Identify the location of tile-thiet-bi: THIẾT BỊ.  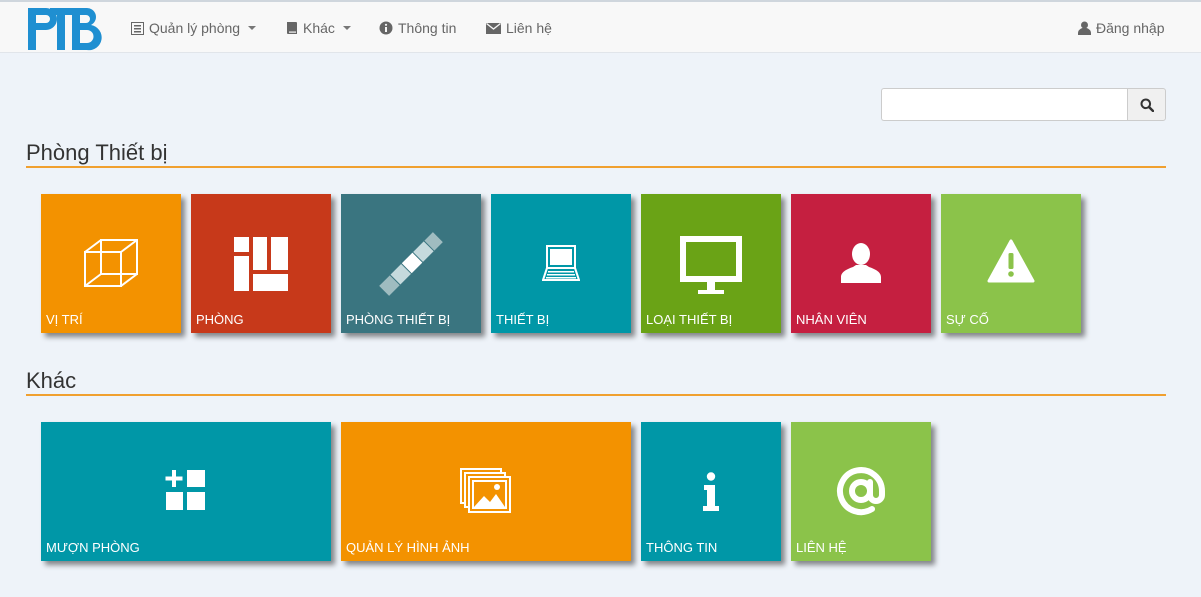
(561, 263).